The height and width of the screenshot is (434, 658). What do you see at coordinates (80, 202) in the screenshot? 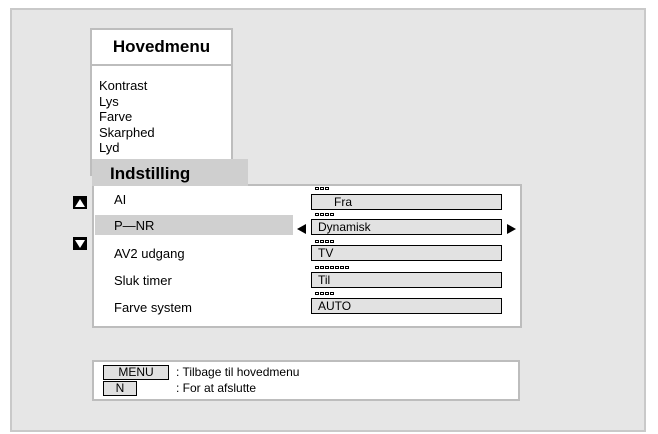
I see `up-arrow-icon` at bounding box center [80, 202].